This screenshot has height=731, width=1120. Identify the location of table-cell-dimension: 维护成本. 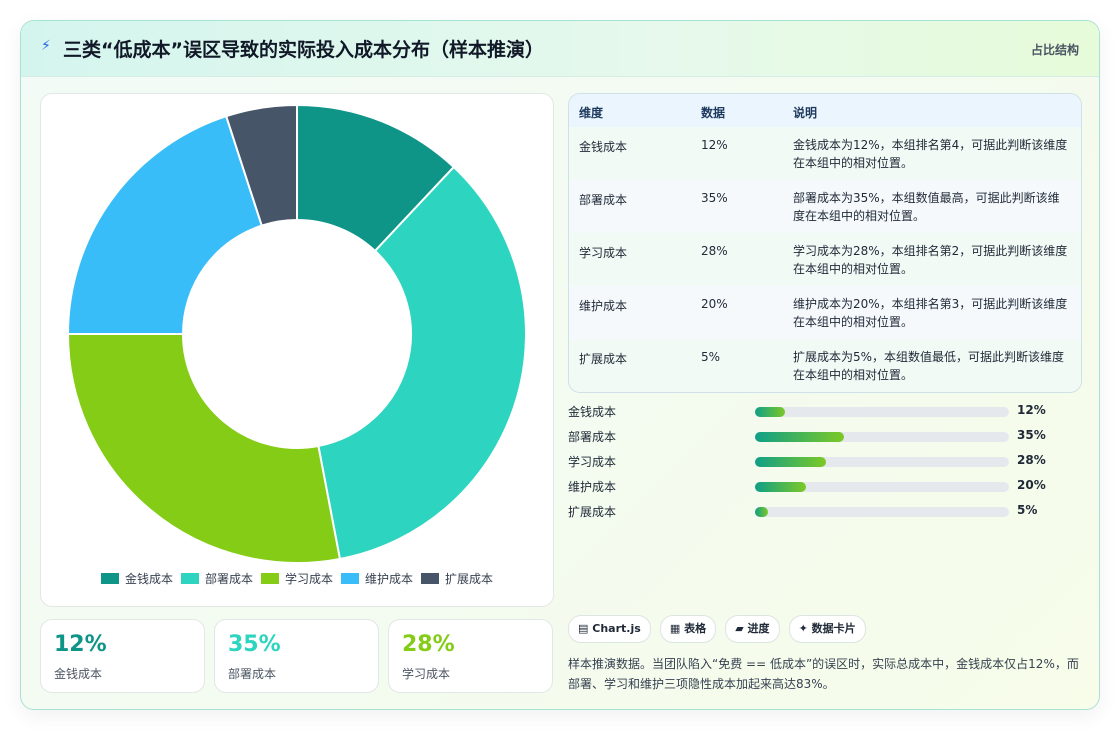
(603, 306).